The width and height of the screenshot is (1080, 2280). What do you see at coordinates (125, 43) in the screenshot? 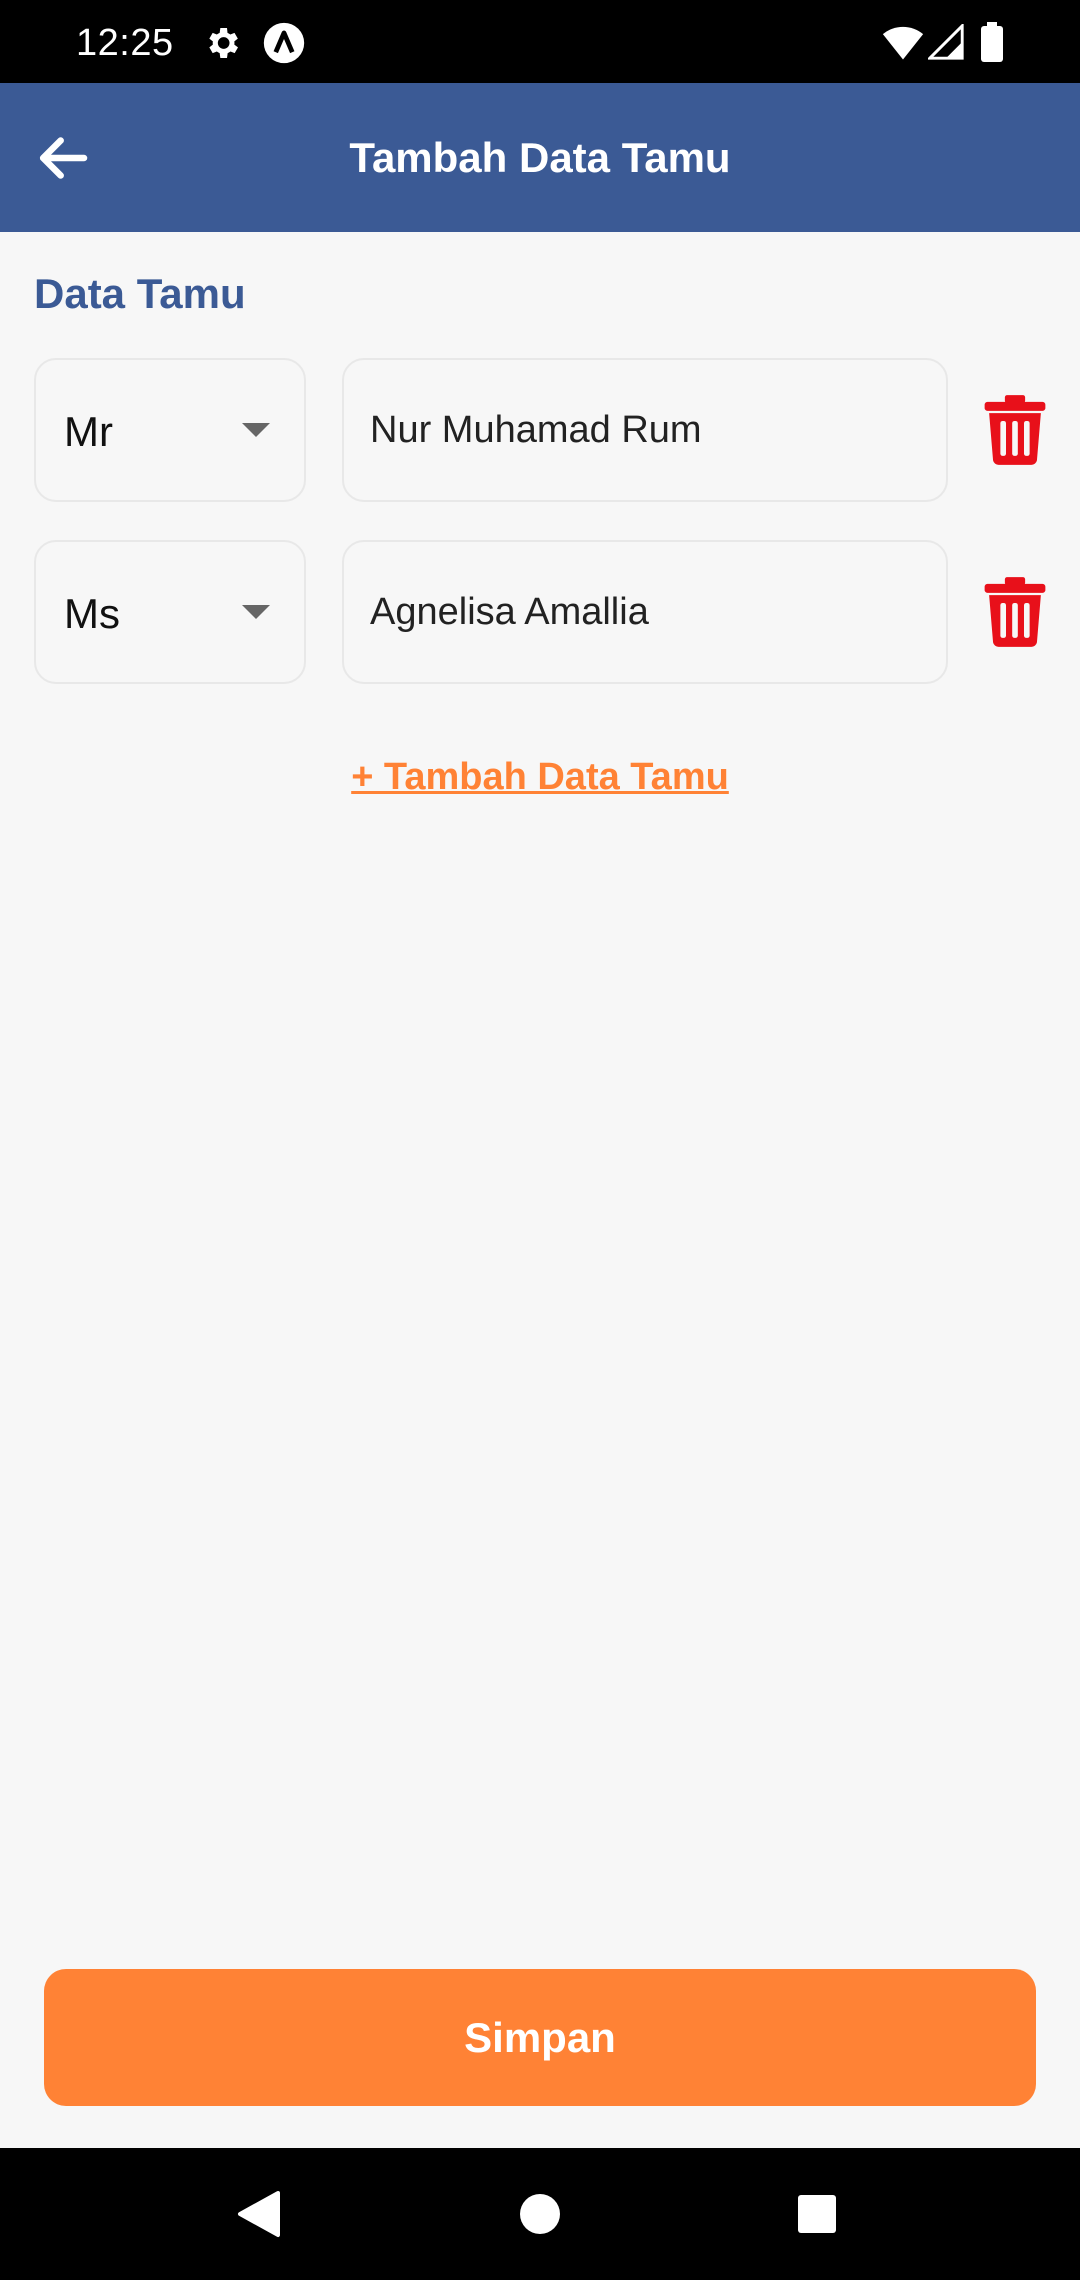
I see `status-time: 12:25` at bounding box center [125, 43].